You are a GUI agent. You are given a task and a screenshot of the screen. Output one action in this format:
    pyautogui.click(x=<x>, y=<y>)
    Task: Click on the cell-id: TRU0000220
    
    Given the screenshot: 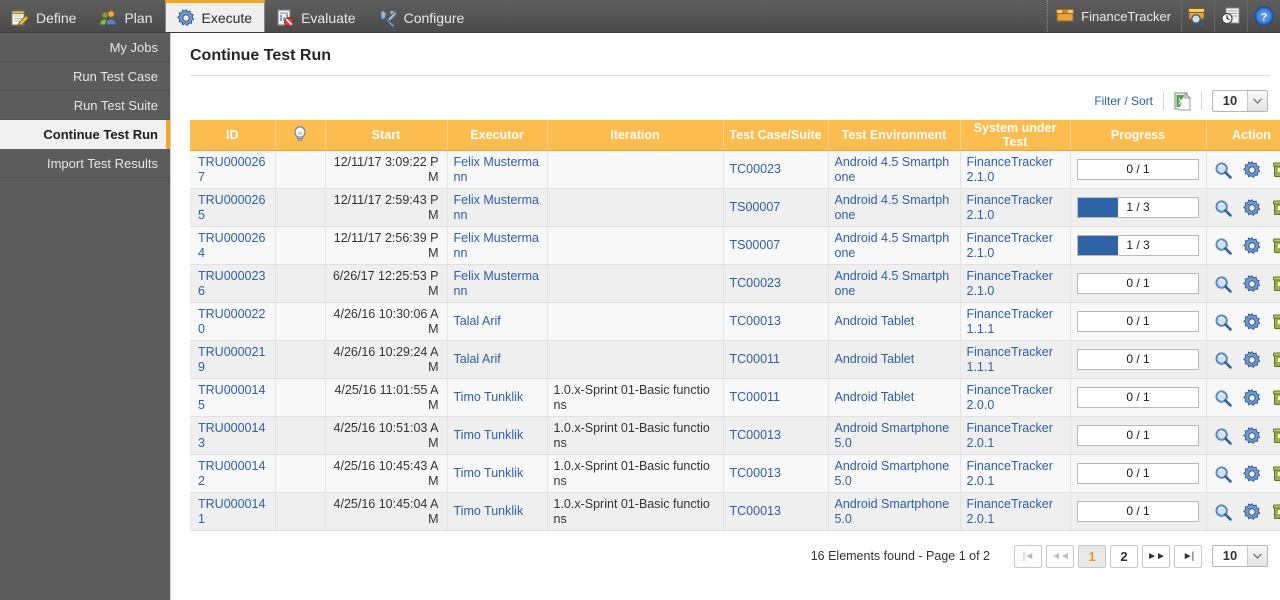 What is the action you would take?
    pyautogui.click(x=233, y=321)
    